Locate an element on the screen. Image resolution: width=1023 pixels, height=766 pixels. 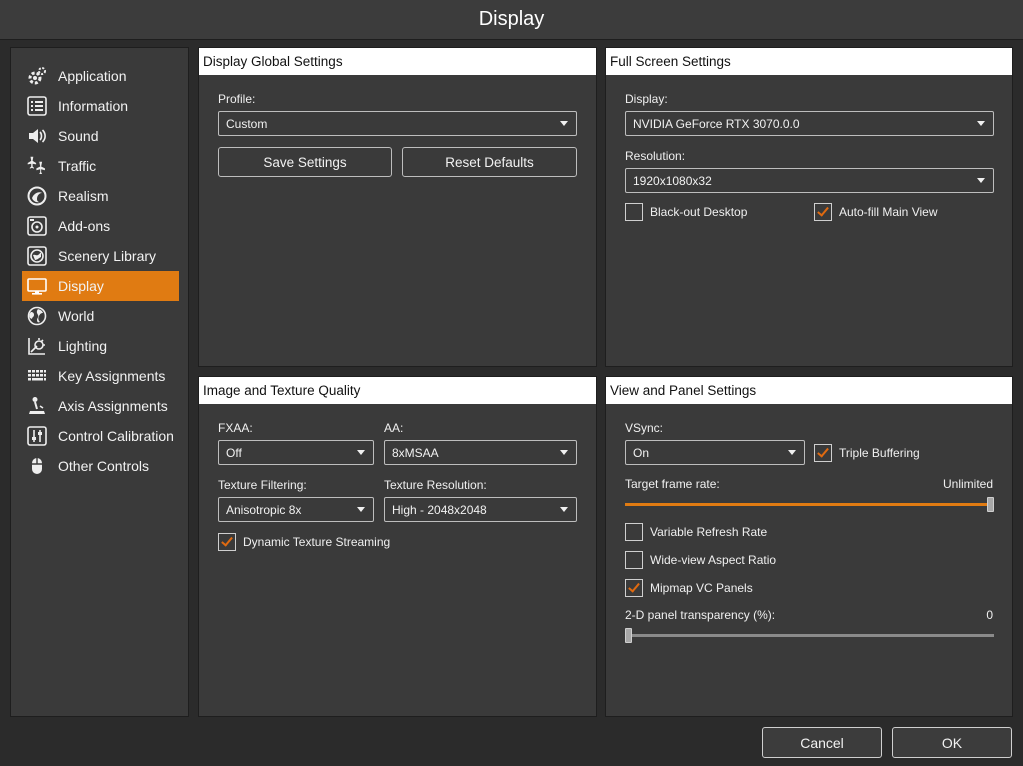
profile-select: Custom is located at coordinates (397, 123).